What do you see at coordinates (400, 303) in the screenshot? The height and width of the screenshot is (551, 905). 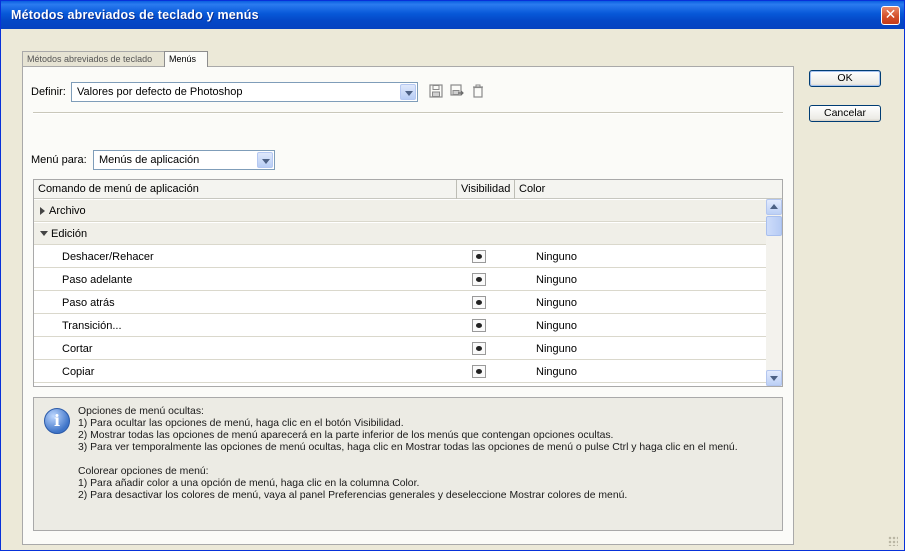 I see `table-row: Paso atrás Ninguno` at bounding box center [400, 303].